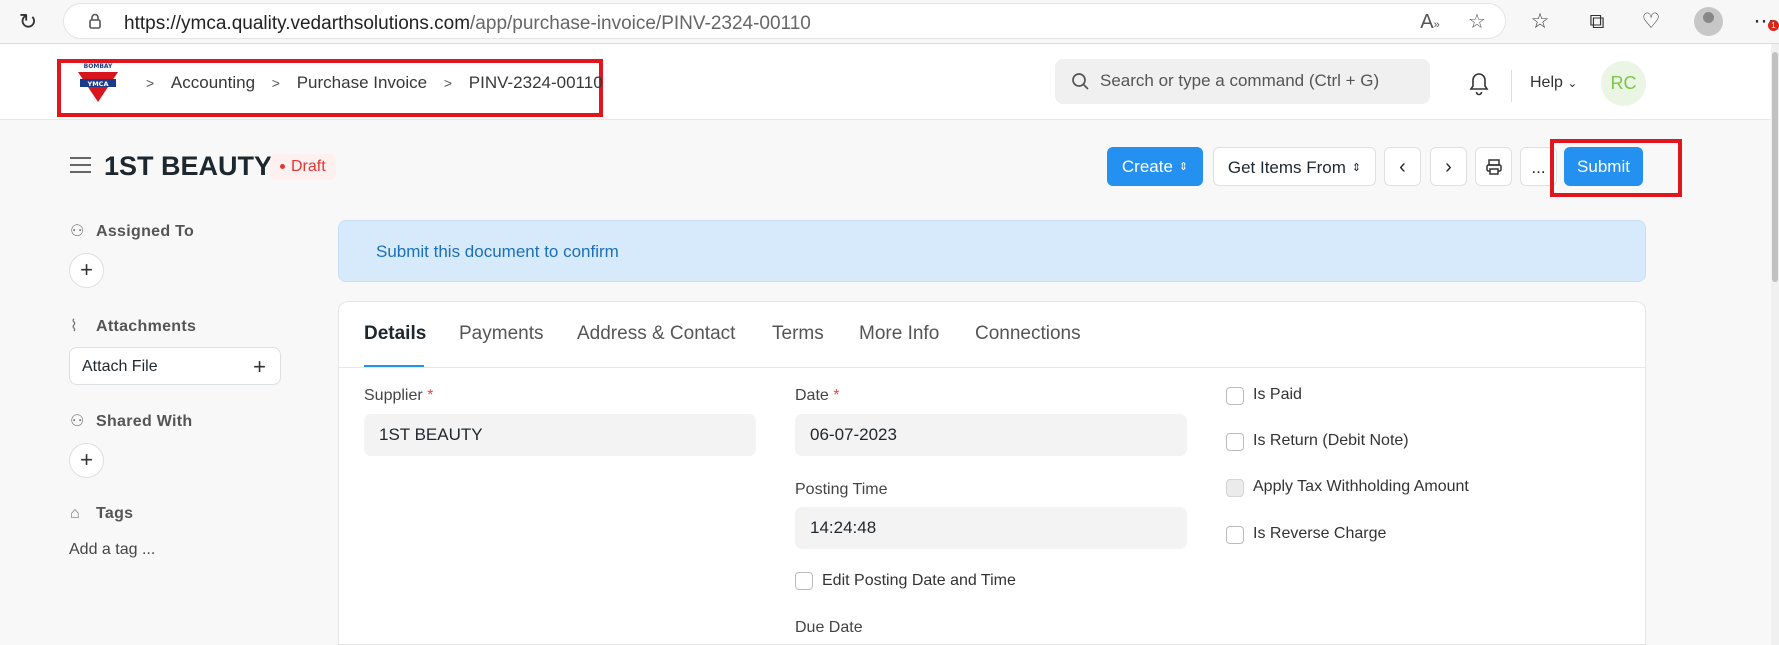 The width and height of the screenshot is (1779, 645). Describe the element at coordinates (132, 231) in the screenshot. I see `assigned-to-label: ⚇ Assigned To` at that location.